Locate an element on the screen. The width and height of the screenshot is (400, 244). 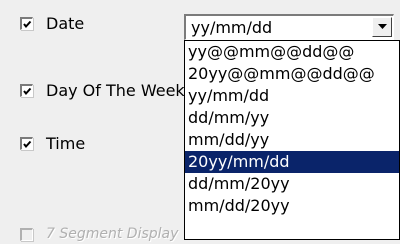
dropdown-item: mm/dd/yy is located at coordinates (292, 140).